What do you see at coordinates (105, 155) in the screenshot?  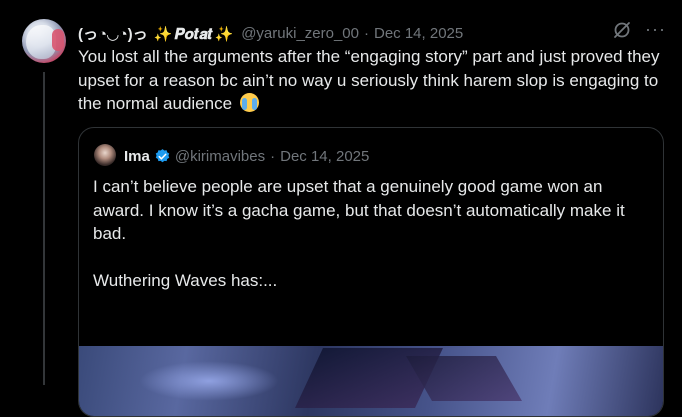 I see `quote-avatar` at bounding box center [105, 155].